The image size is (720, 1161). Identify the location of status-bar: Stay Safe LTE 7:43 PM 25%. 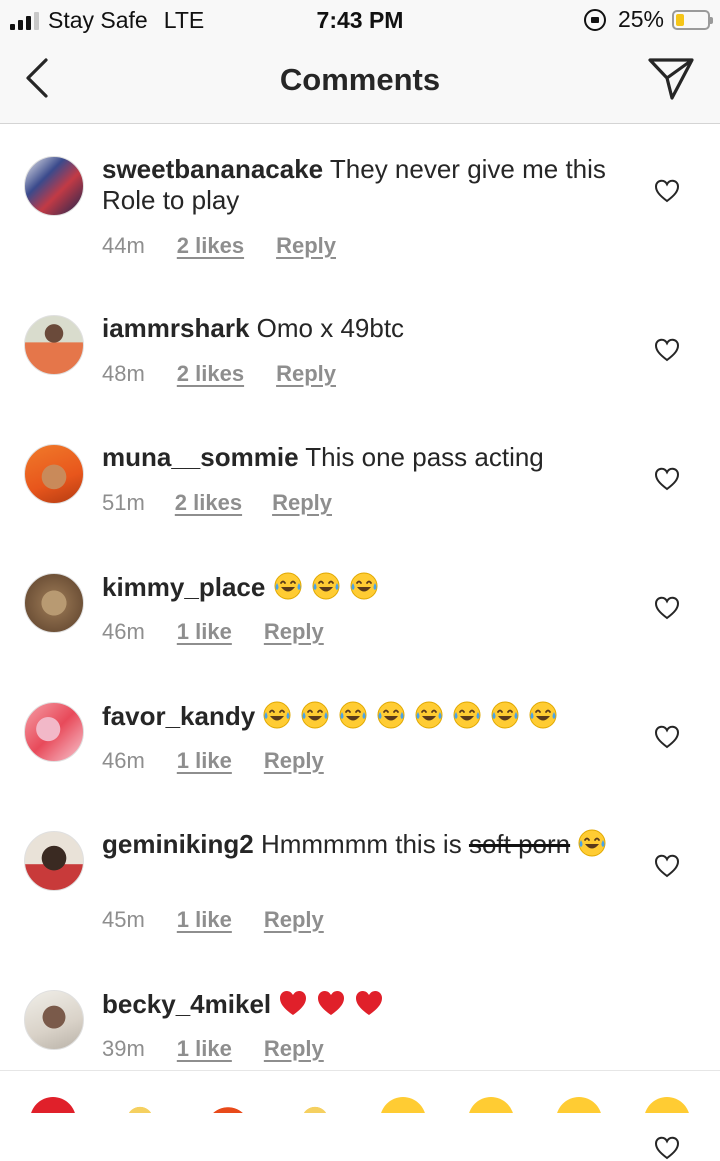
(360, 20).